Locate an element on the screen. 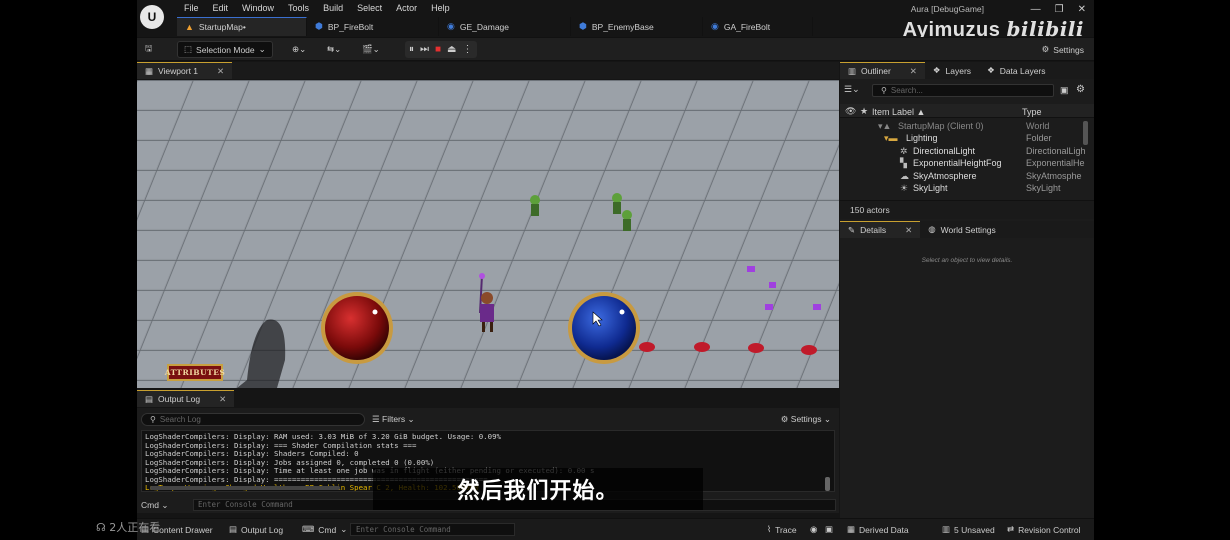 The width and height of the screenshot is (1230, 540). tree-row: ✲ DirectionalLight DirectionalLigh is located at coordinates (964, 152).